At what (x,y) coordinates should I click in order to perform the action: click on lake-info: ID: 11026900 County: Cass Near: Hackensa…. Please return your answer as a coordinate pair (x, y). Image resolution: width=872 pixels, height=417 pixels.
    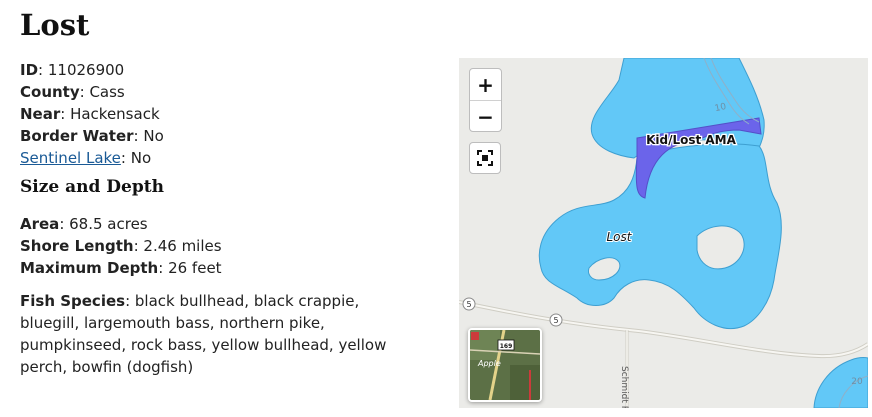
    Looking at the image, I should click on (92, 114).